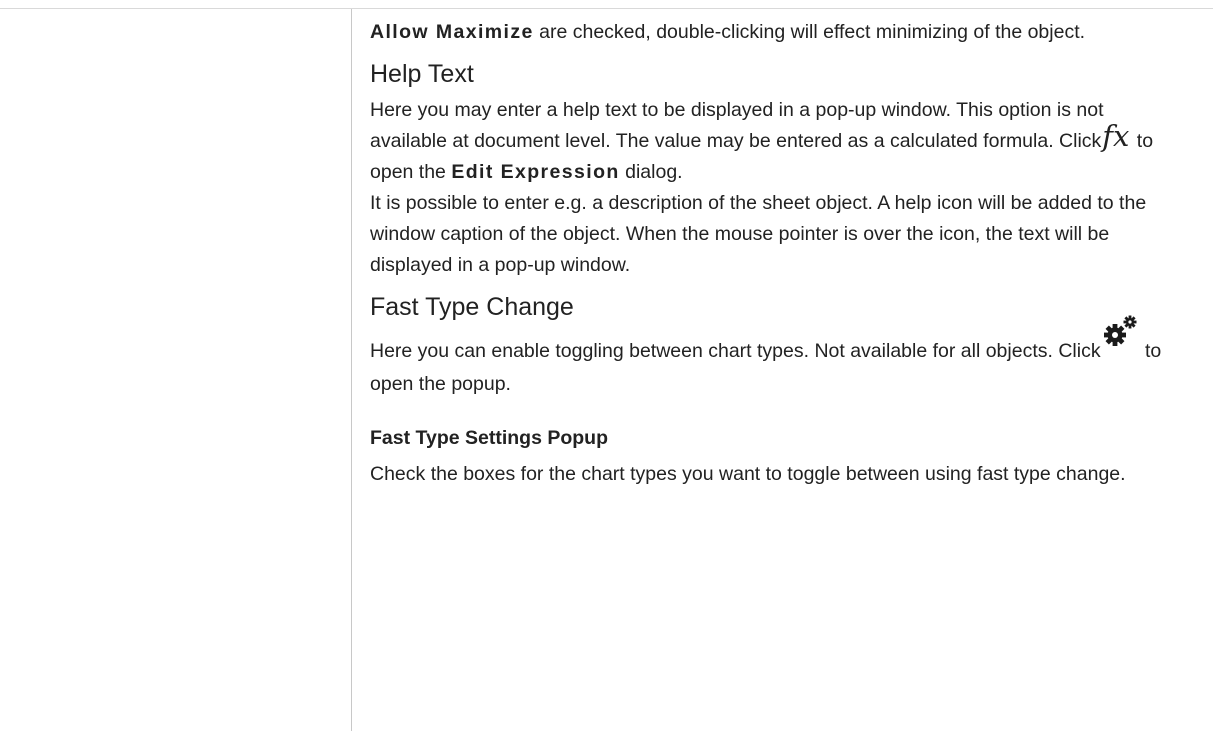 The image size is (1213, 731). Describe the element at coordinates (651, 172) in the screenshot. I see `help-text-para1-end: dialog.` at that location.